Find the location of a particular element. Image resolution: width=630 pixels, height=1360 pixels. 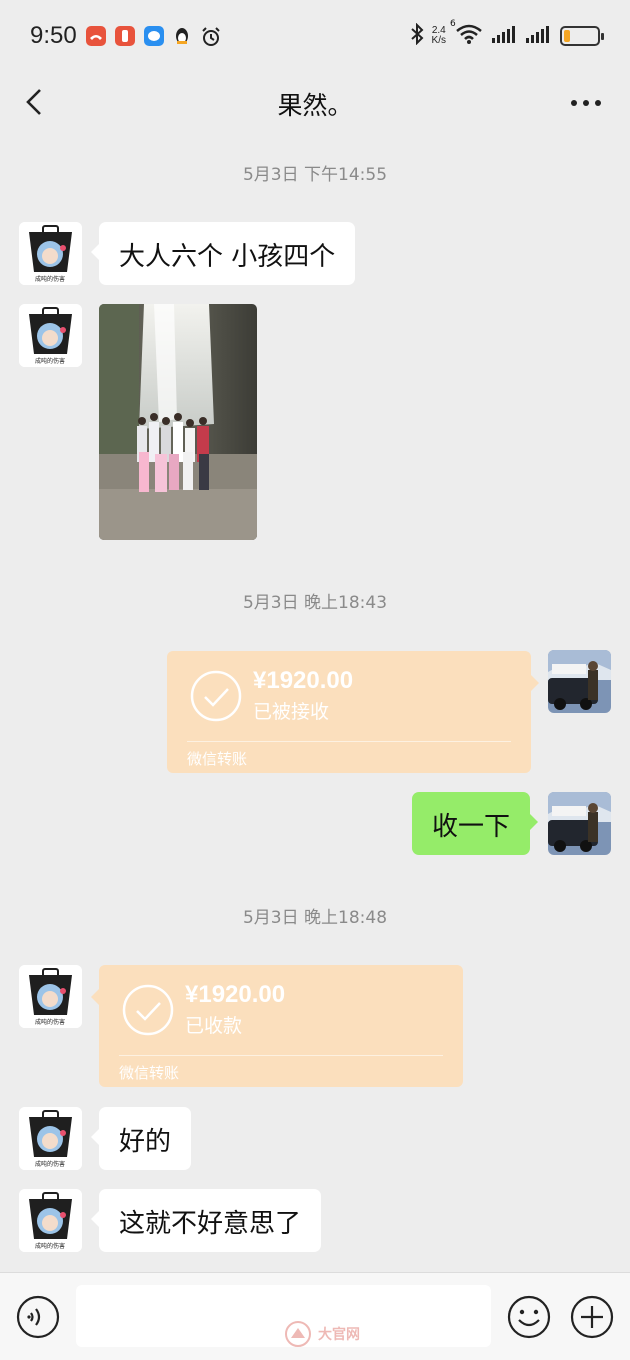

wifi-icon: 6 is located at coordinates (467, 34).